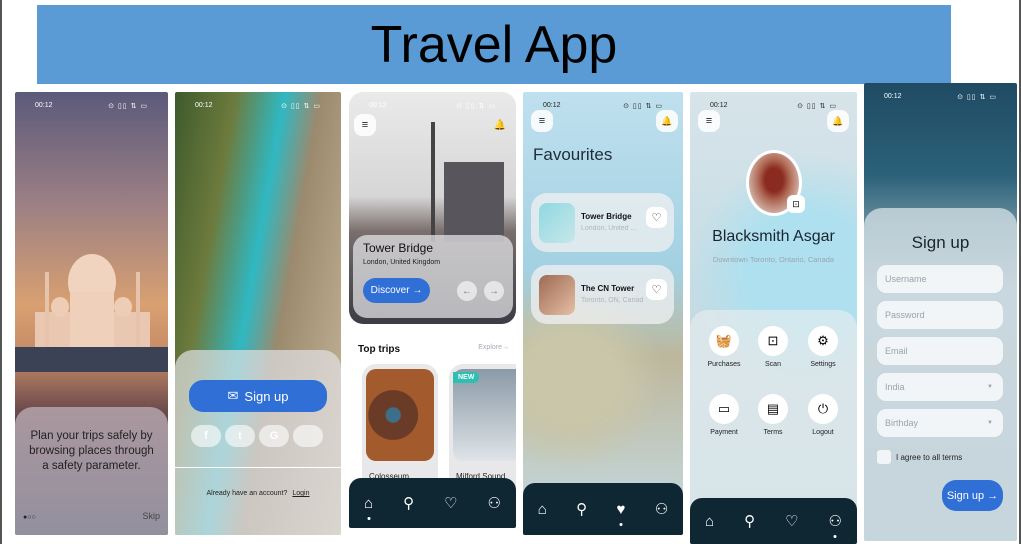 The height and width of the screenshot is (544, 1021). I want to click on logout-item: ⏻ Logout, so click(823, 415).